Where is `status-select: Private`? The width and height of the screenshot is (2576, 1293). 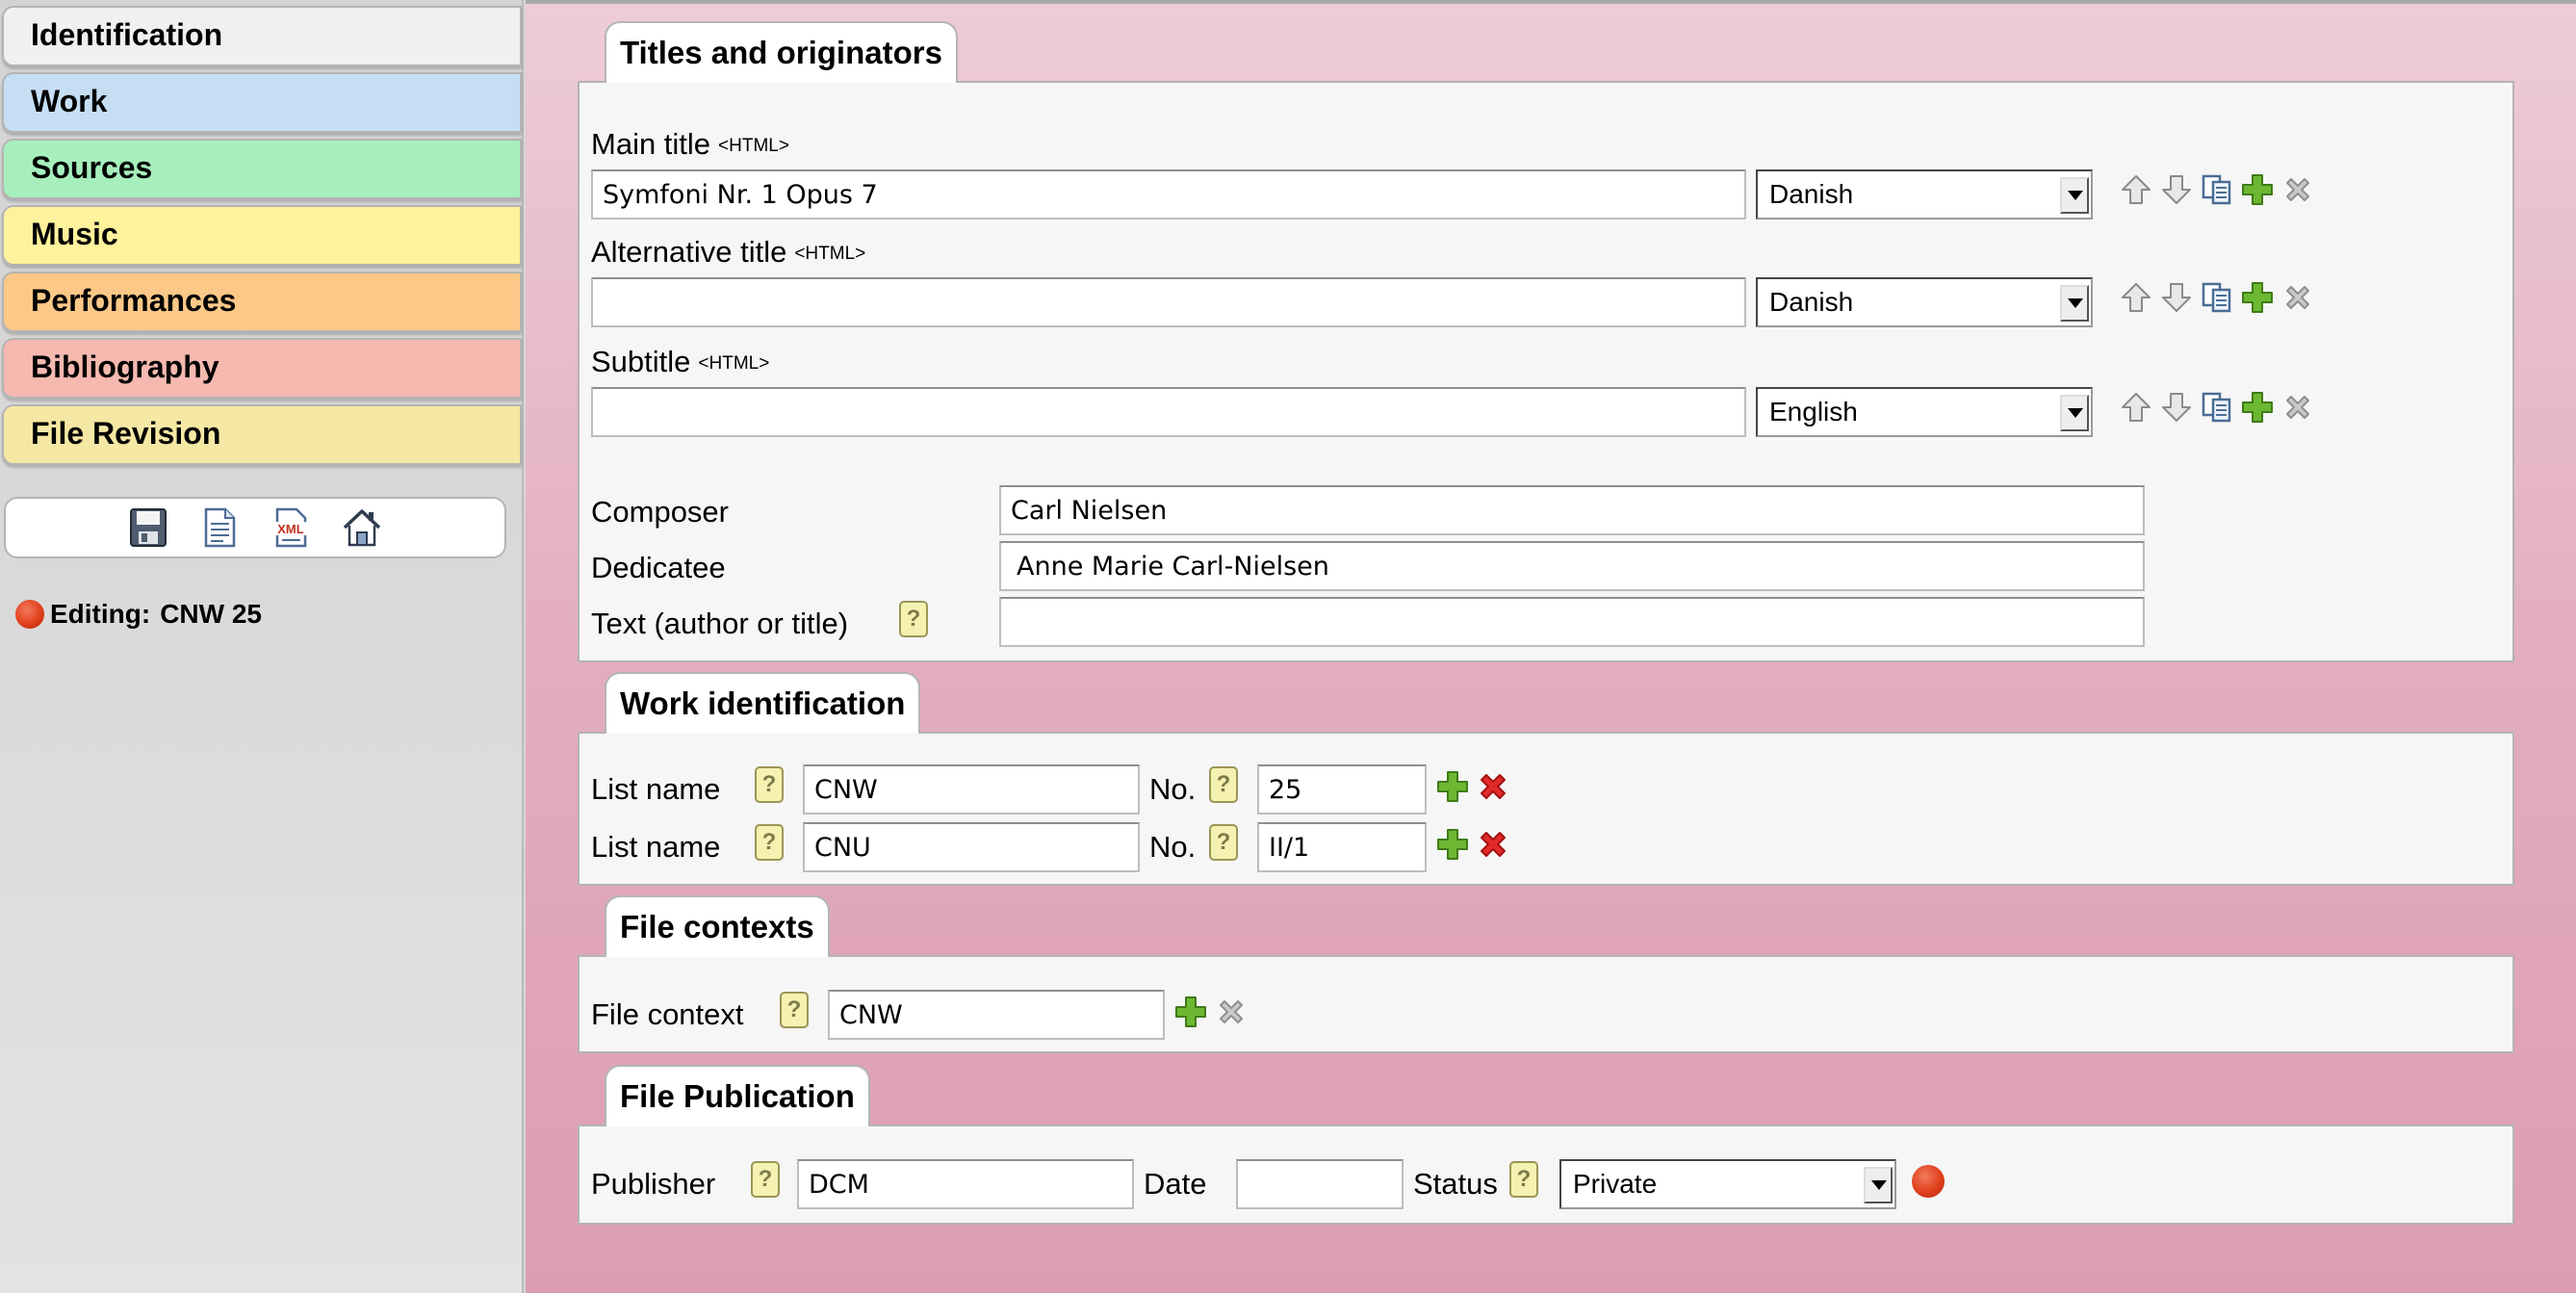 status-select: Private is located at coordinates (1728, 1184).